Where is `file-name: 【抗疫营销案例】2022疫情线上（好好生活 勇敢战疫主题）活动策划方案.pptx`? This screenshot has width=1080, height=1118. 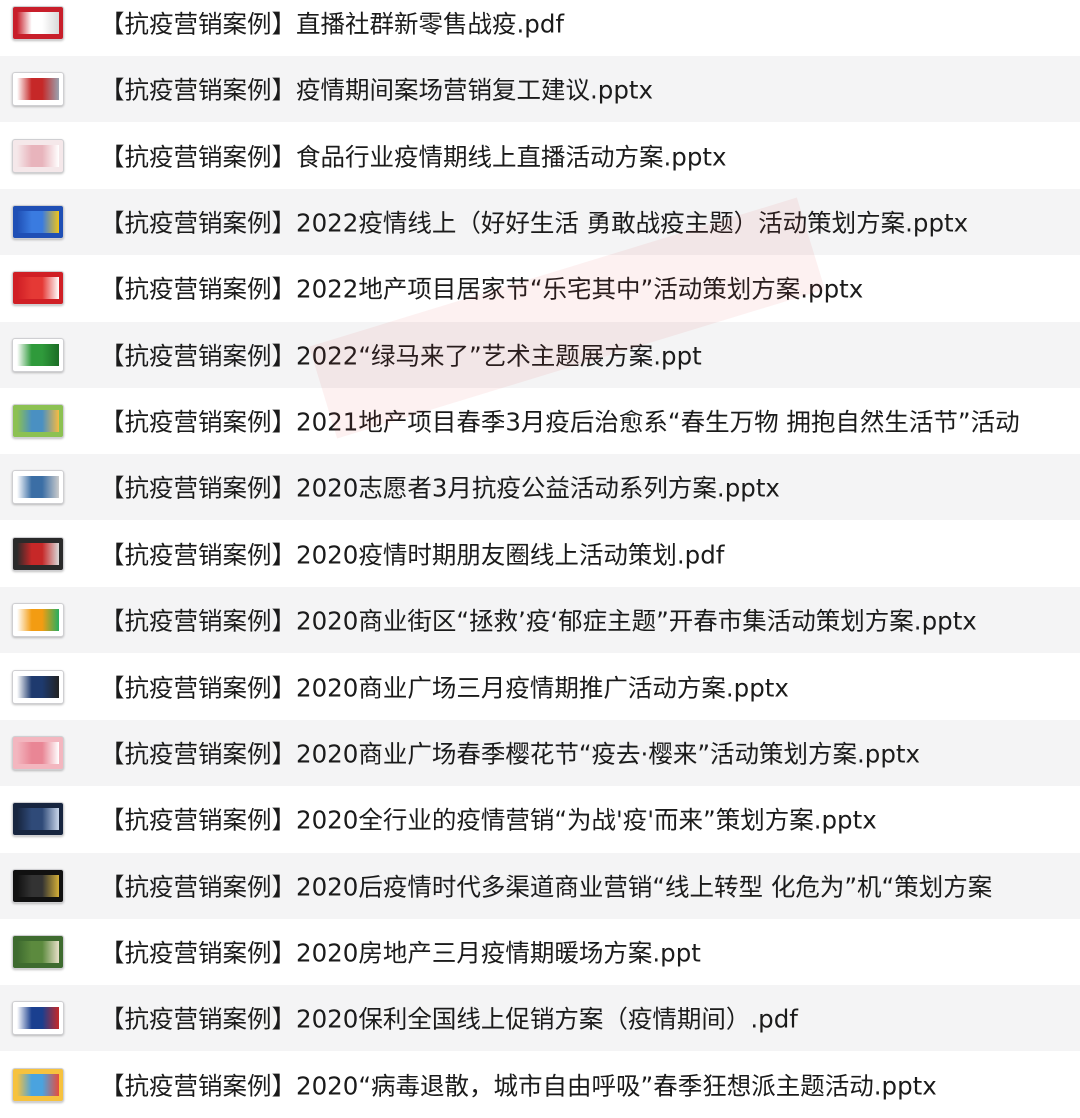
file-name: 【抗疫营销案例】2022疫情线上（好好生活 勇敢战疫主题）活动策划方案.pptx is located at coordinates (534, 223).